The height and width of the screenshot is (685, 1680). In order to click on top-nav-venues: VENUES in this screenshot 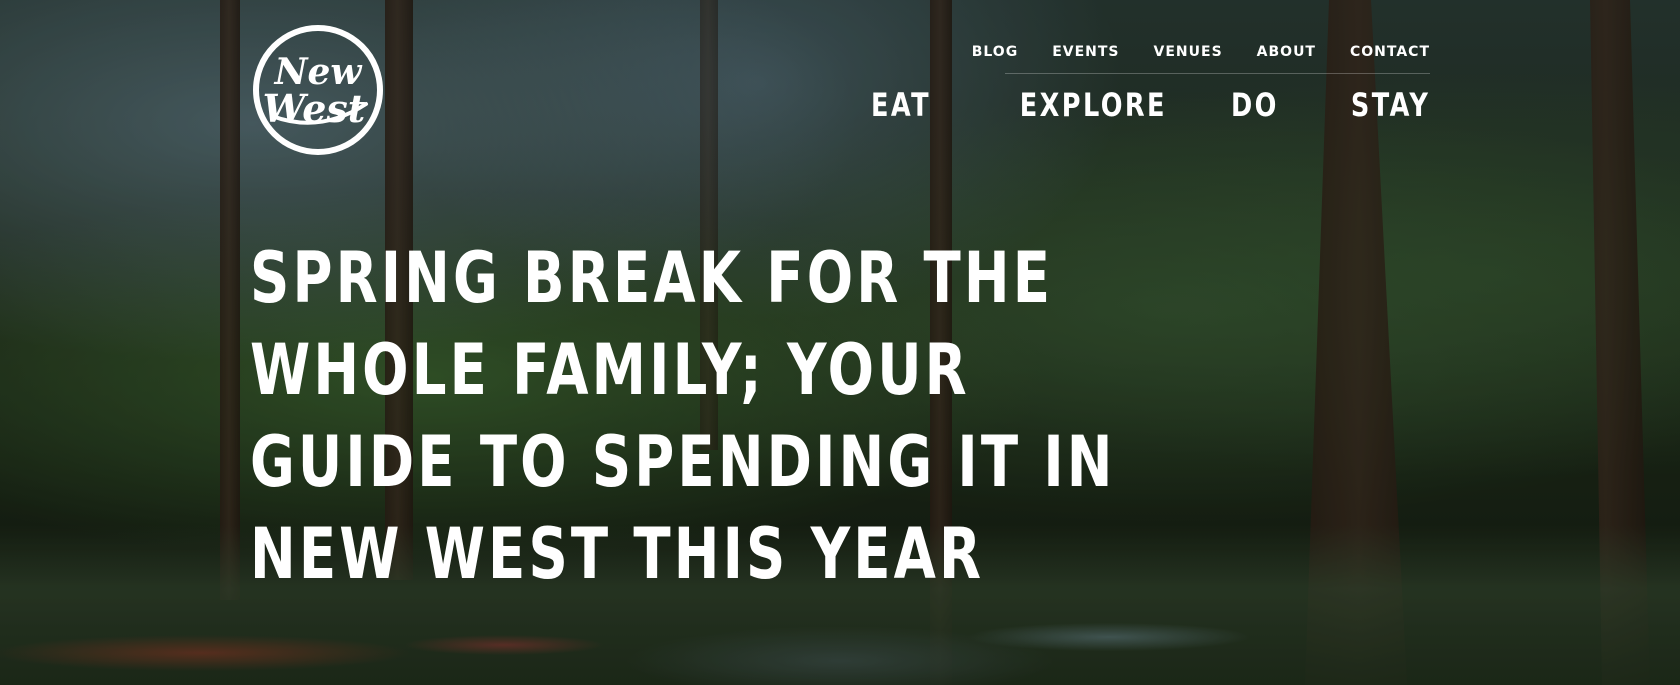, I will do `click(1188, 52)`.